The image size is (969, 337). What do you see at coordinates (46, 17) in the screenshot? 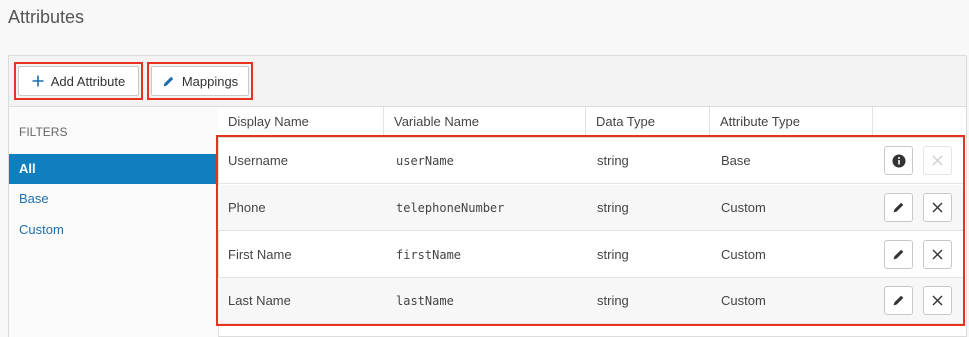
I see `page-title: Attributes` at bounding box center [46, 17].